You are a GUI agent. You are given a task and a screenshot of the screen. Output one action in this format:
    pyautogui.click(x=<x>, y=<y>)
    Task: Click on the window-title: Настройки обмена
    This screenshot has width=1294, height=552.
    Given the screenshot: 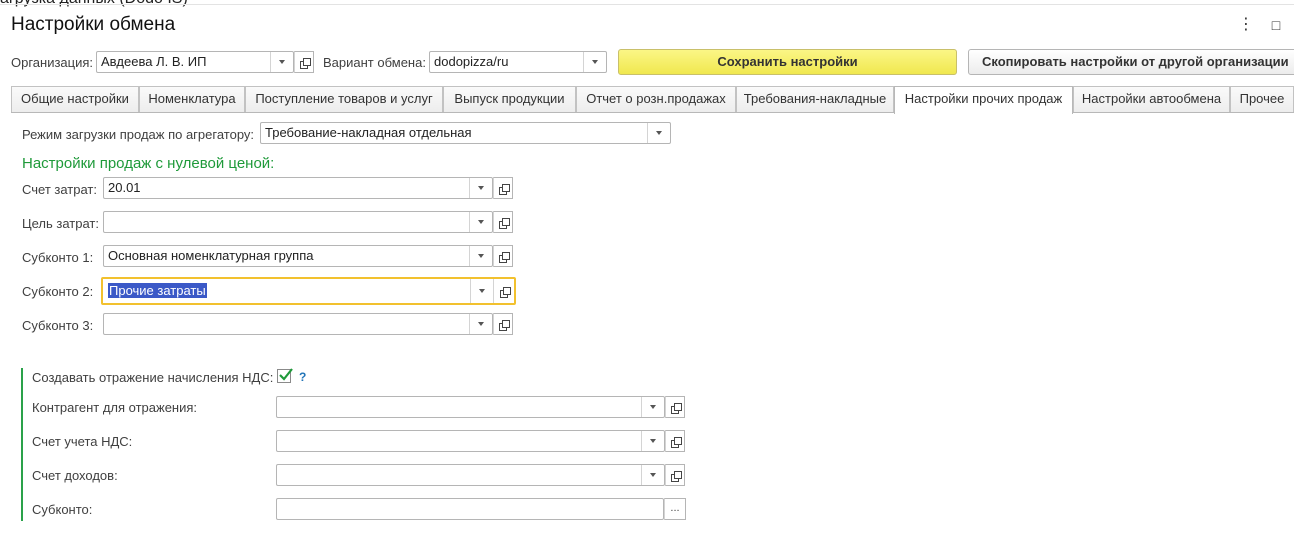 What is the action you would take?
    pyautogui.click(x=93, y=24)
    